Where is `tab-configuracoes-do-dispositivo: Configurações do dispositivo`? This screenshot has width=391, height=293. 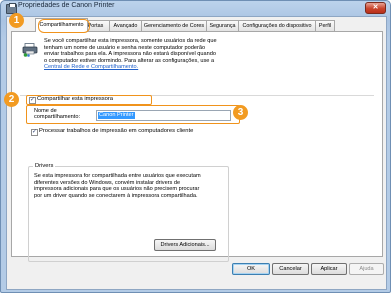
tab-configuracoes-do-dispositivo: Configurações do dispositivo is located at coordinates (277, 25).